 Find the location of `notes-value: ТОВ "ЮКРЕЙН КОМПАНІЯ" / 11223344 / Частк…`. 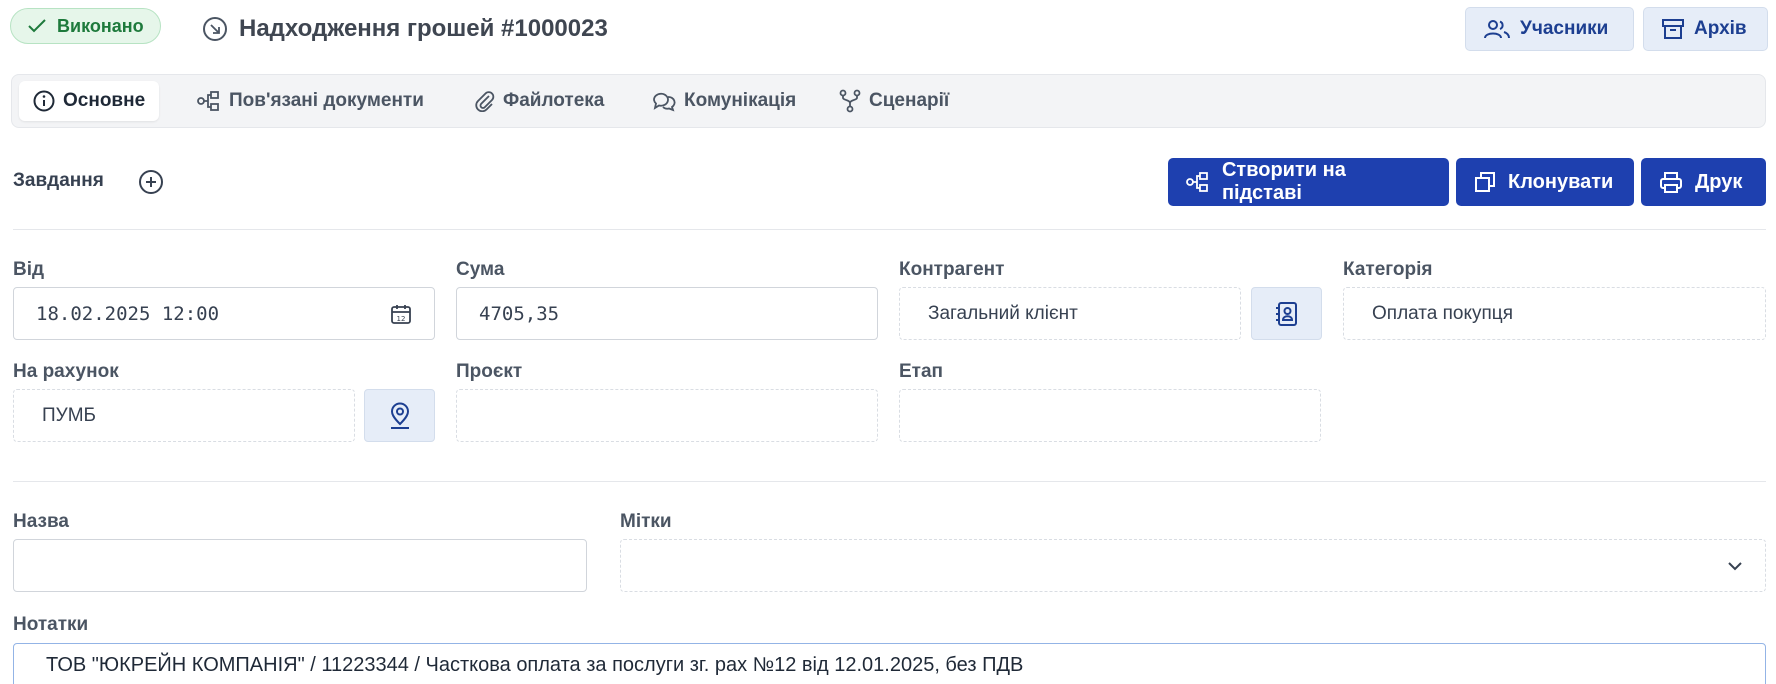

notes-value: ТОВ "ЮКРЕЙН КОМПАНІЯ" / 11223344 / Частк… is located at coordinates (535, 665).